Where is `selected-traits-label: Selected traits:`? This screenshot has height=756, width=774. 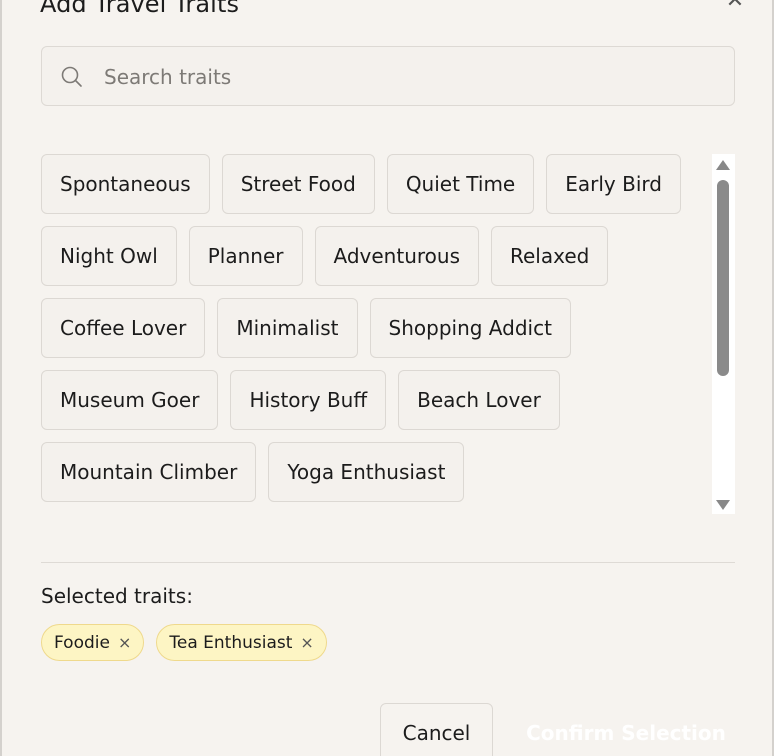 selected-traits-label: Selected traits: is located at coordinates (117, 596).